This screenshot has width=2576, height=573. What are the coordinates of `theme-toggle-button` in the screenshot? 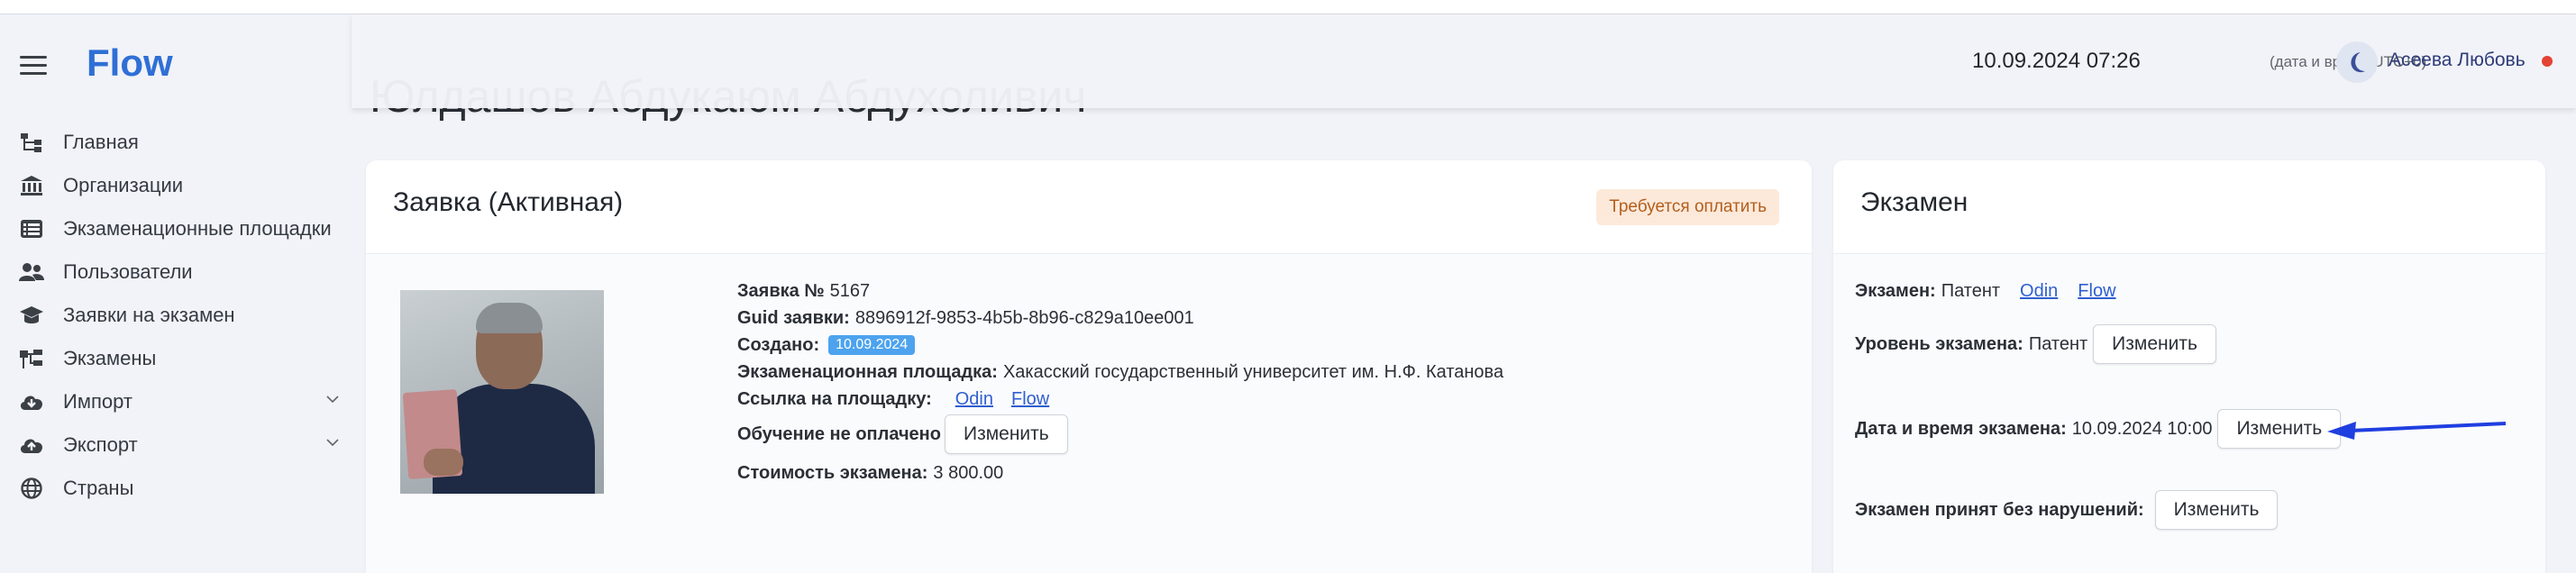 It's located at (2357, 62).